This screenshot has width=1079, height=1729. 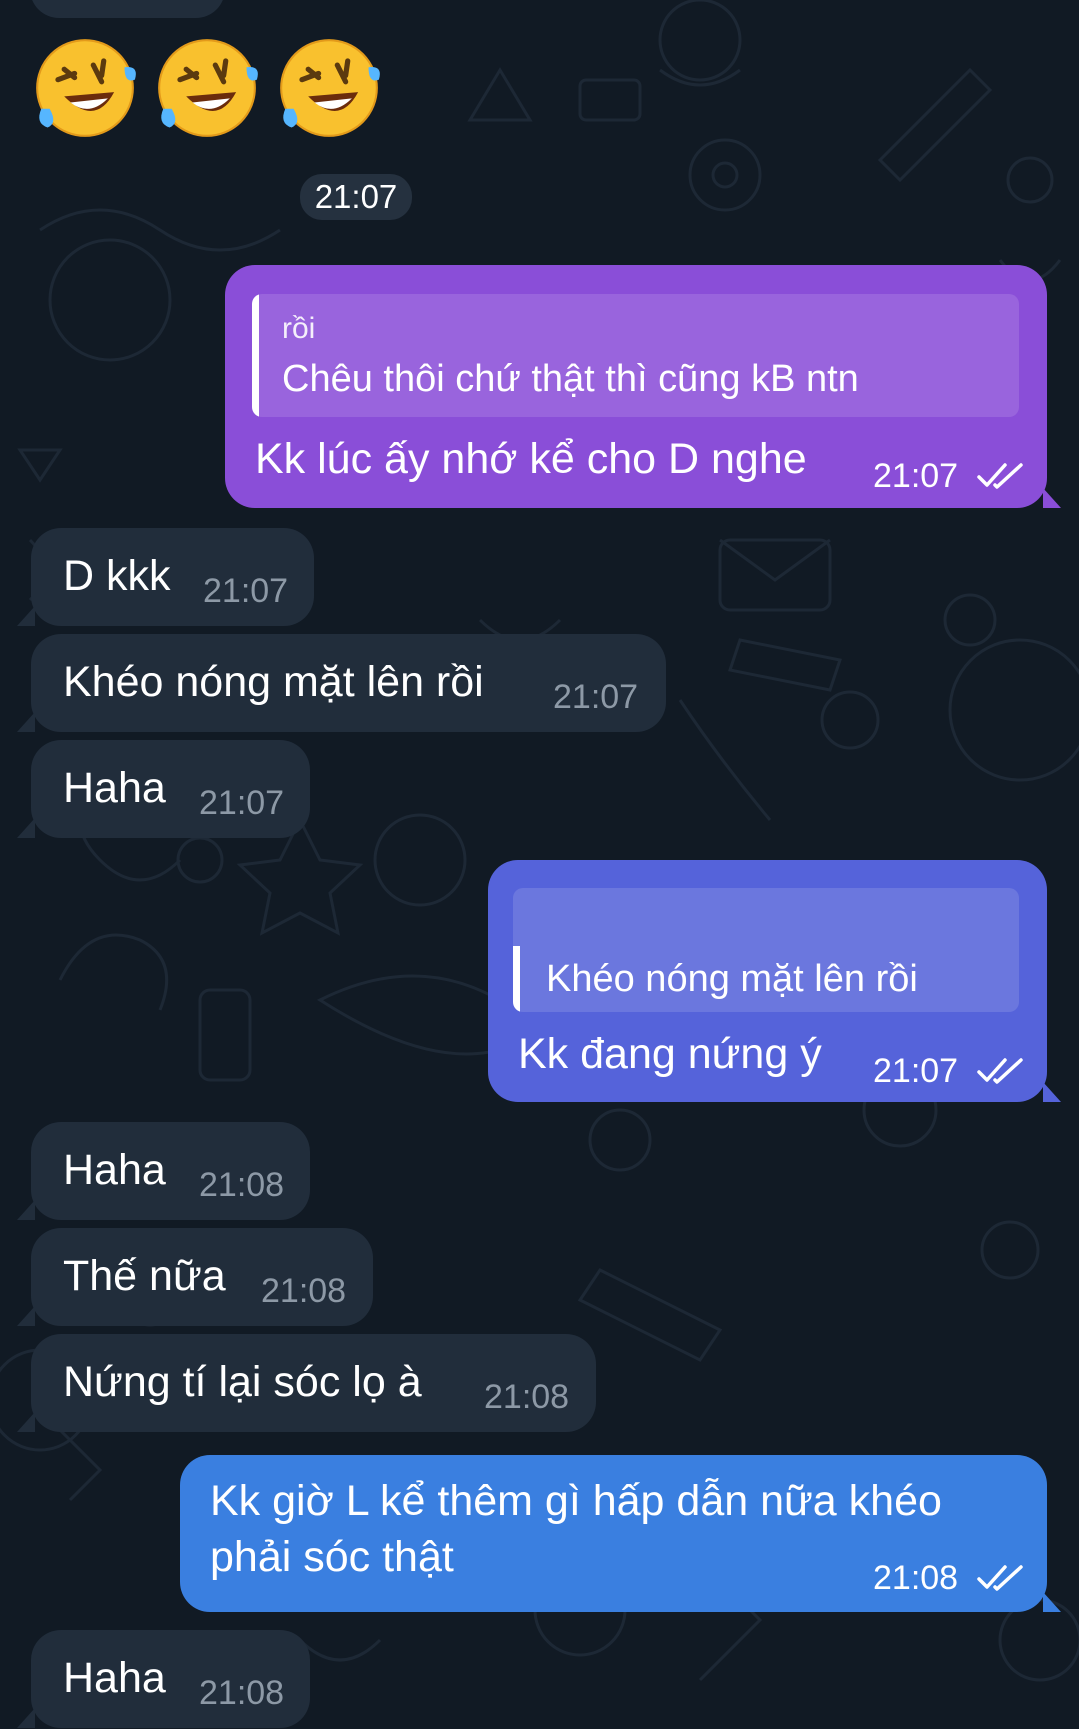 I want to click on incoming-message-bubble: D kkk 21:07, so click(x=165, y=577).